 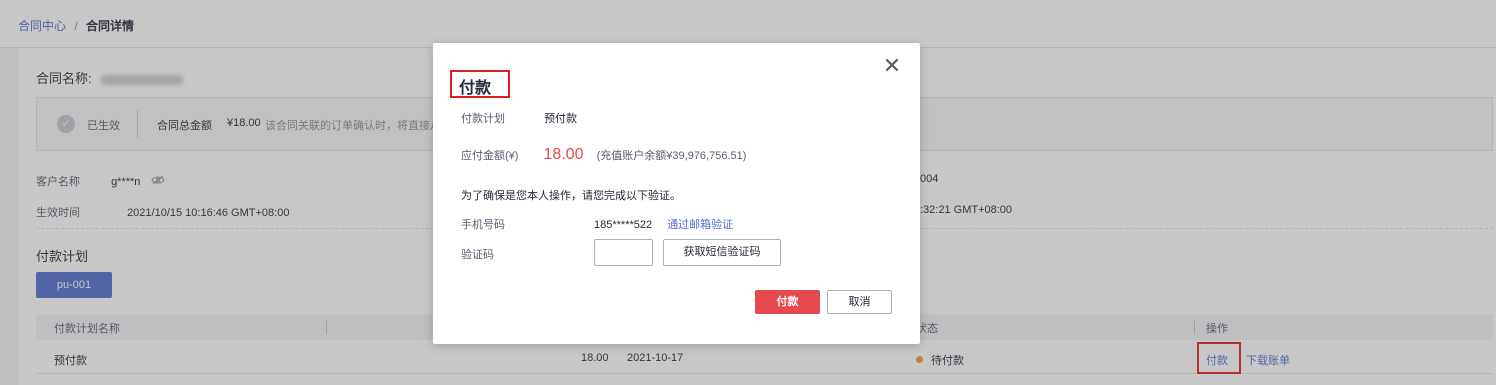 What do you see at coordinates (623, 252) in the screenshot?
I see `verification-code-input` at bounding box center [623, 252].